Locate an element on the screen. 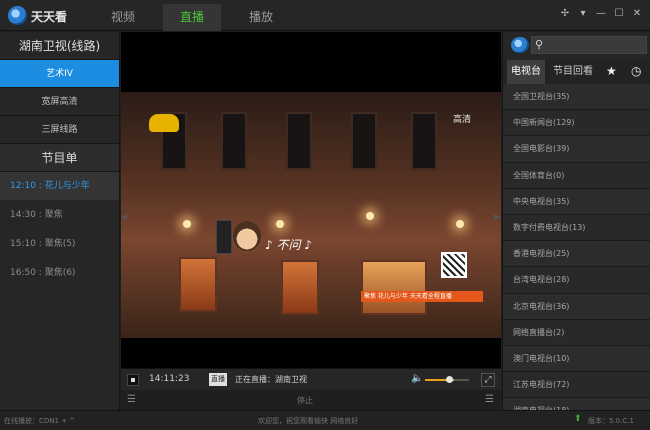  live-badge: 直播 is located at coordinates (218, 379).